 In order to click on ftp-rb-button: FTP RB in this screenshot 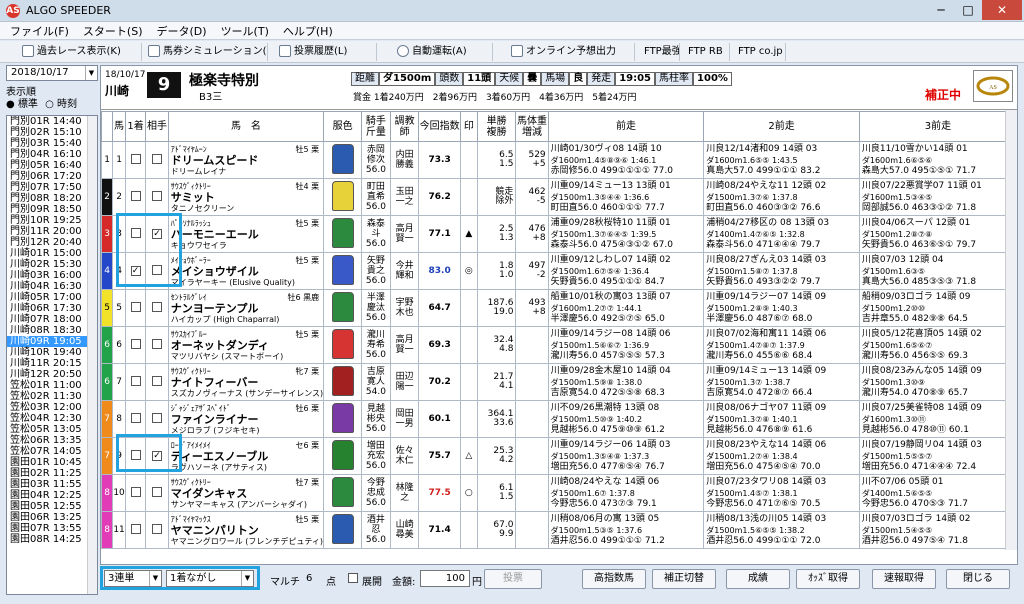, I will do `click(707, 52)`.